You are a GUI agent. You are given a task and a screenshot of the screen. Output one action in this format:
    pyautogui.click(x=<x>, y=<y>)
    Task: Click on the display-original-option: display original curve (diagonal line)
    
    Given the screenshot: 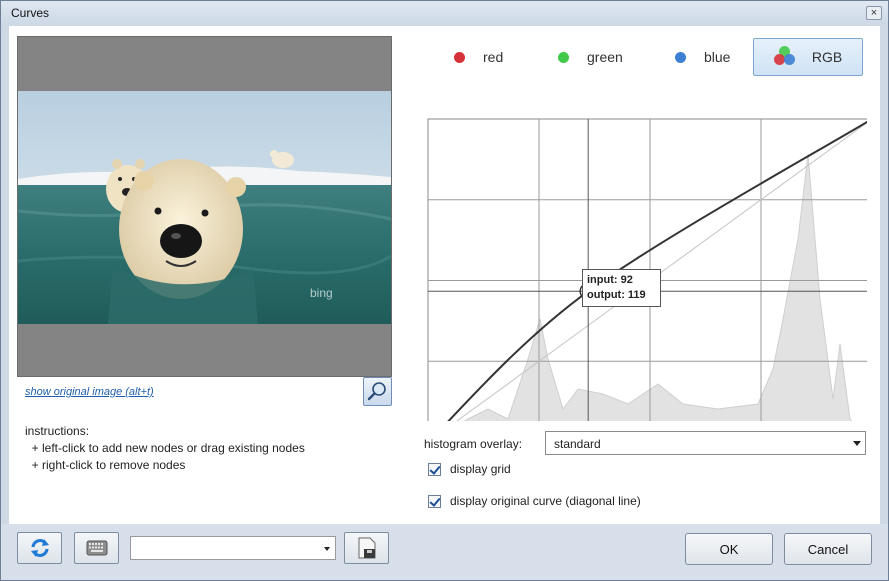 What is the action you would take?
    pyautogui.click(x=534, y=501)
    